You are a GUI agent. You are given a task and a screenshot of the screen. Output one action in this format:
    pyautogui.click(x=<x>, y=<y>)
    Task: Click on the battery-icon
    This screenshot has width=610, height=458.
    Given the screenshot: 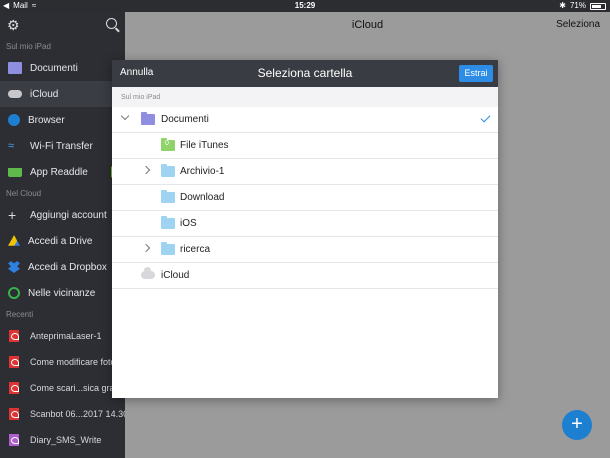 What is the action you would take?
    pyautogui.click(x=598, y=6)
    